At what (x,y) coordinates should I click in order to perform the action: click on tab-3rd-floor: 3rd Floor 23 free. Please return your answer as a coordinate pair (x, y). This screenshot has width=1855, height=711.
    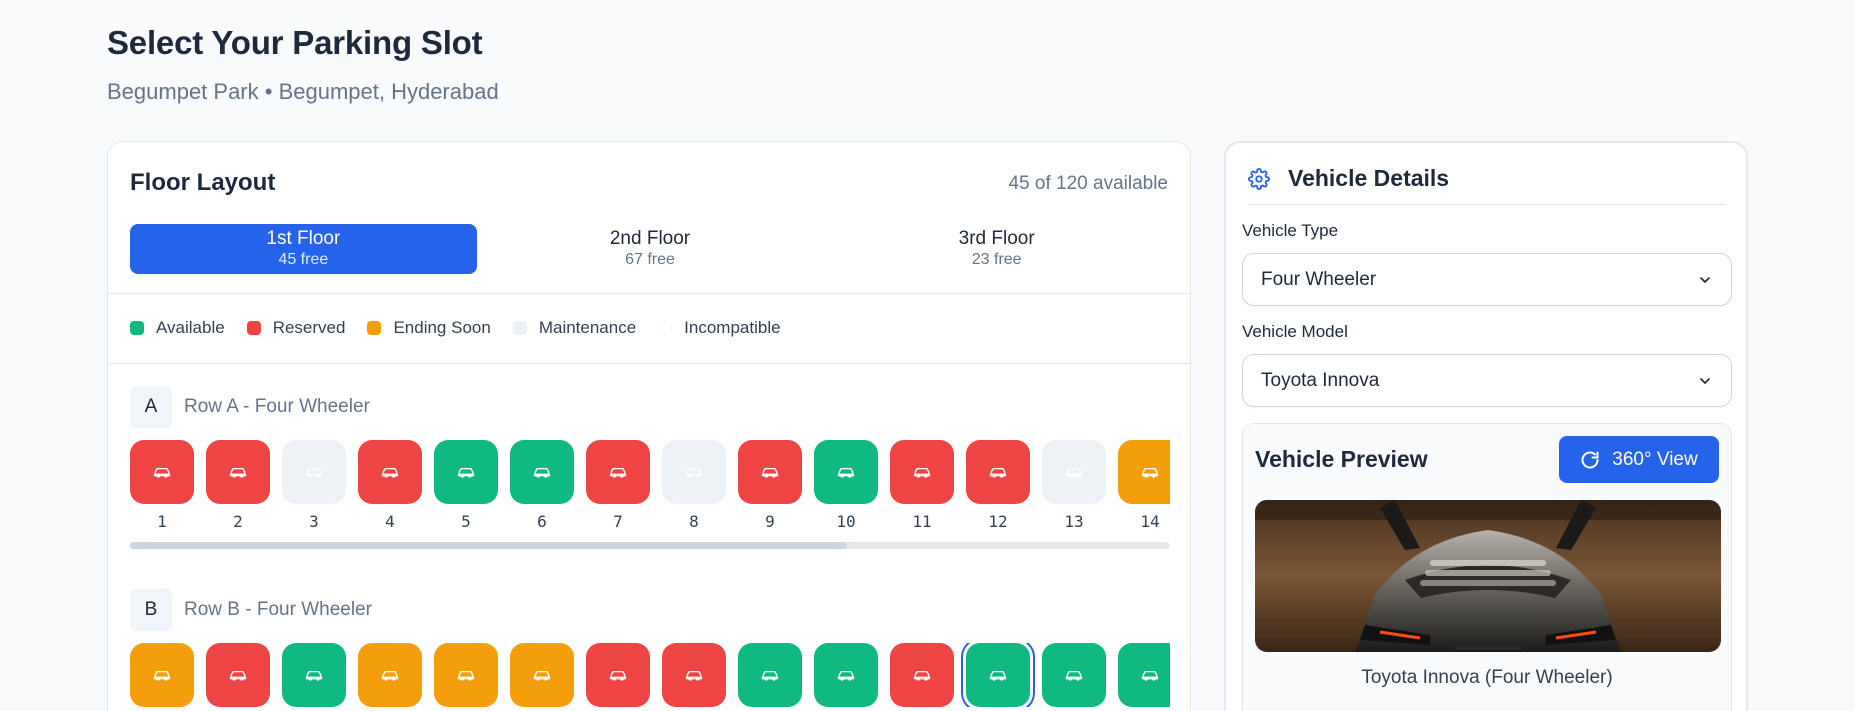
    Looking at the image, I should click on (996, 249).